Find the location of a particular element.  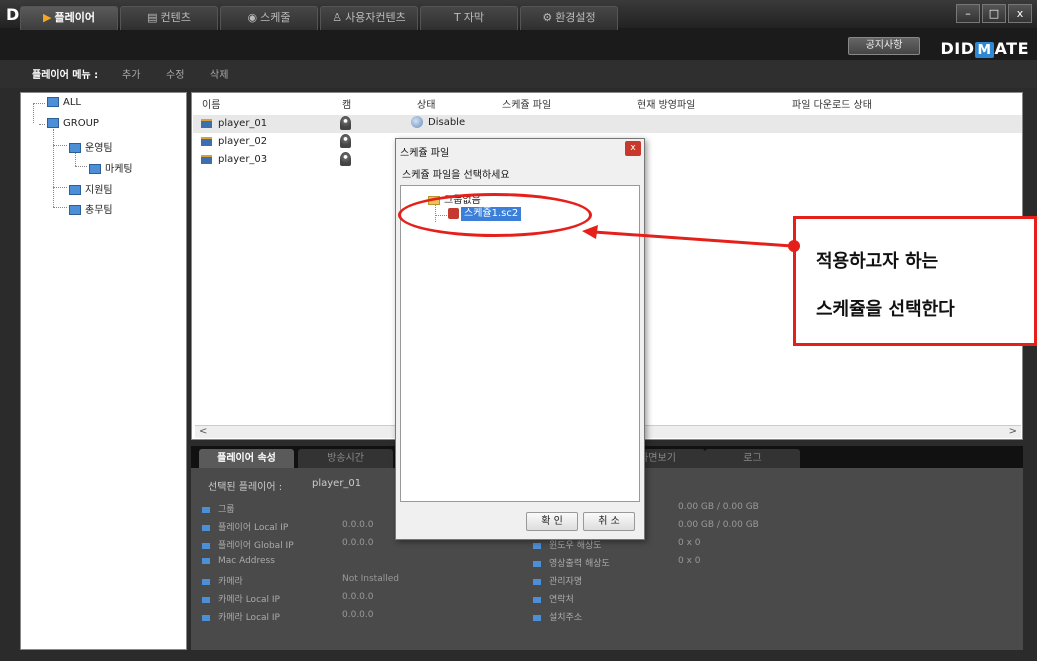

subtitle-icon: T is located at coordinates (457, 17).